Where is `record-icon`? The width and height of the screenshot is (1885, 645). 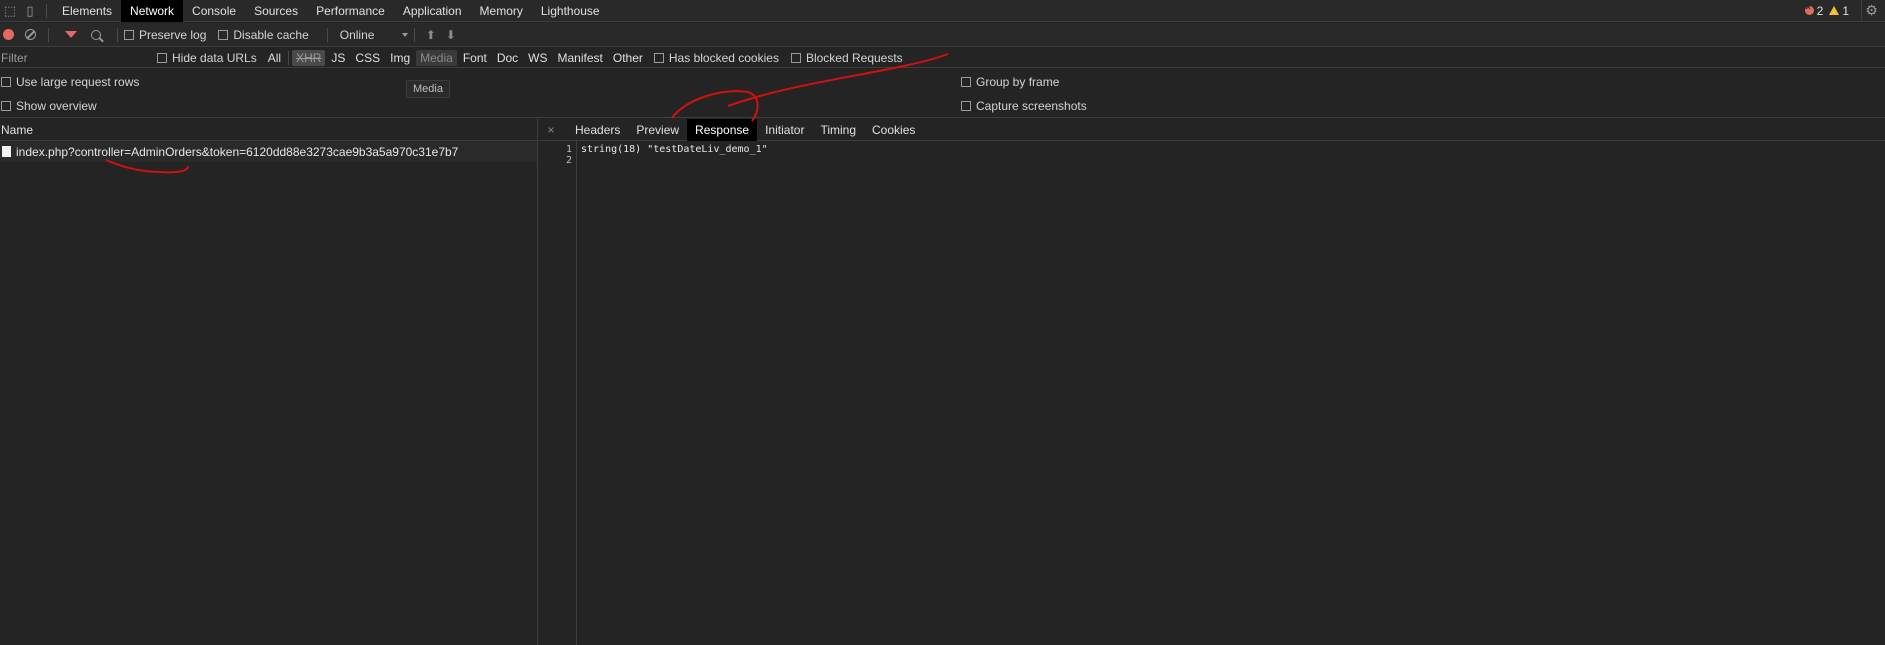 record-icon is located at coordinates (8, 34).